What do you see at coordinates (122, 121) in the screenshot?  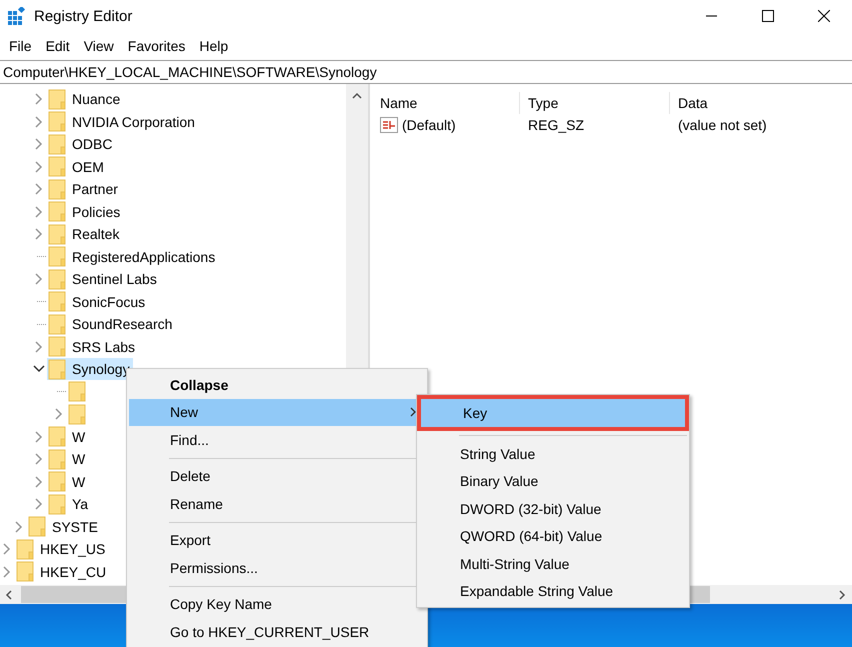 I see `tree-item: NVIDIA Corporation` at bounding box center [122, 121].